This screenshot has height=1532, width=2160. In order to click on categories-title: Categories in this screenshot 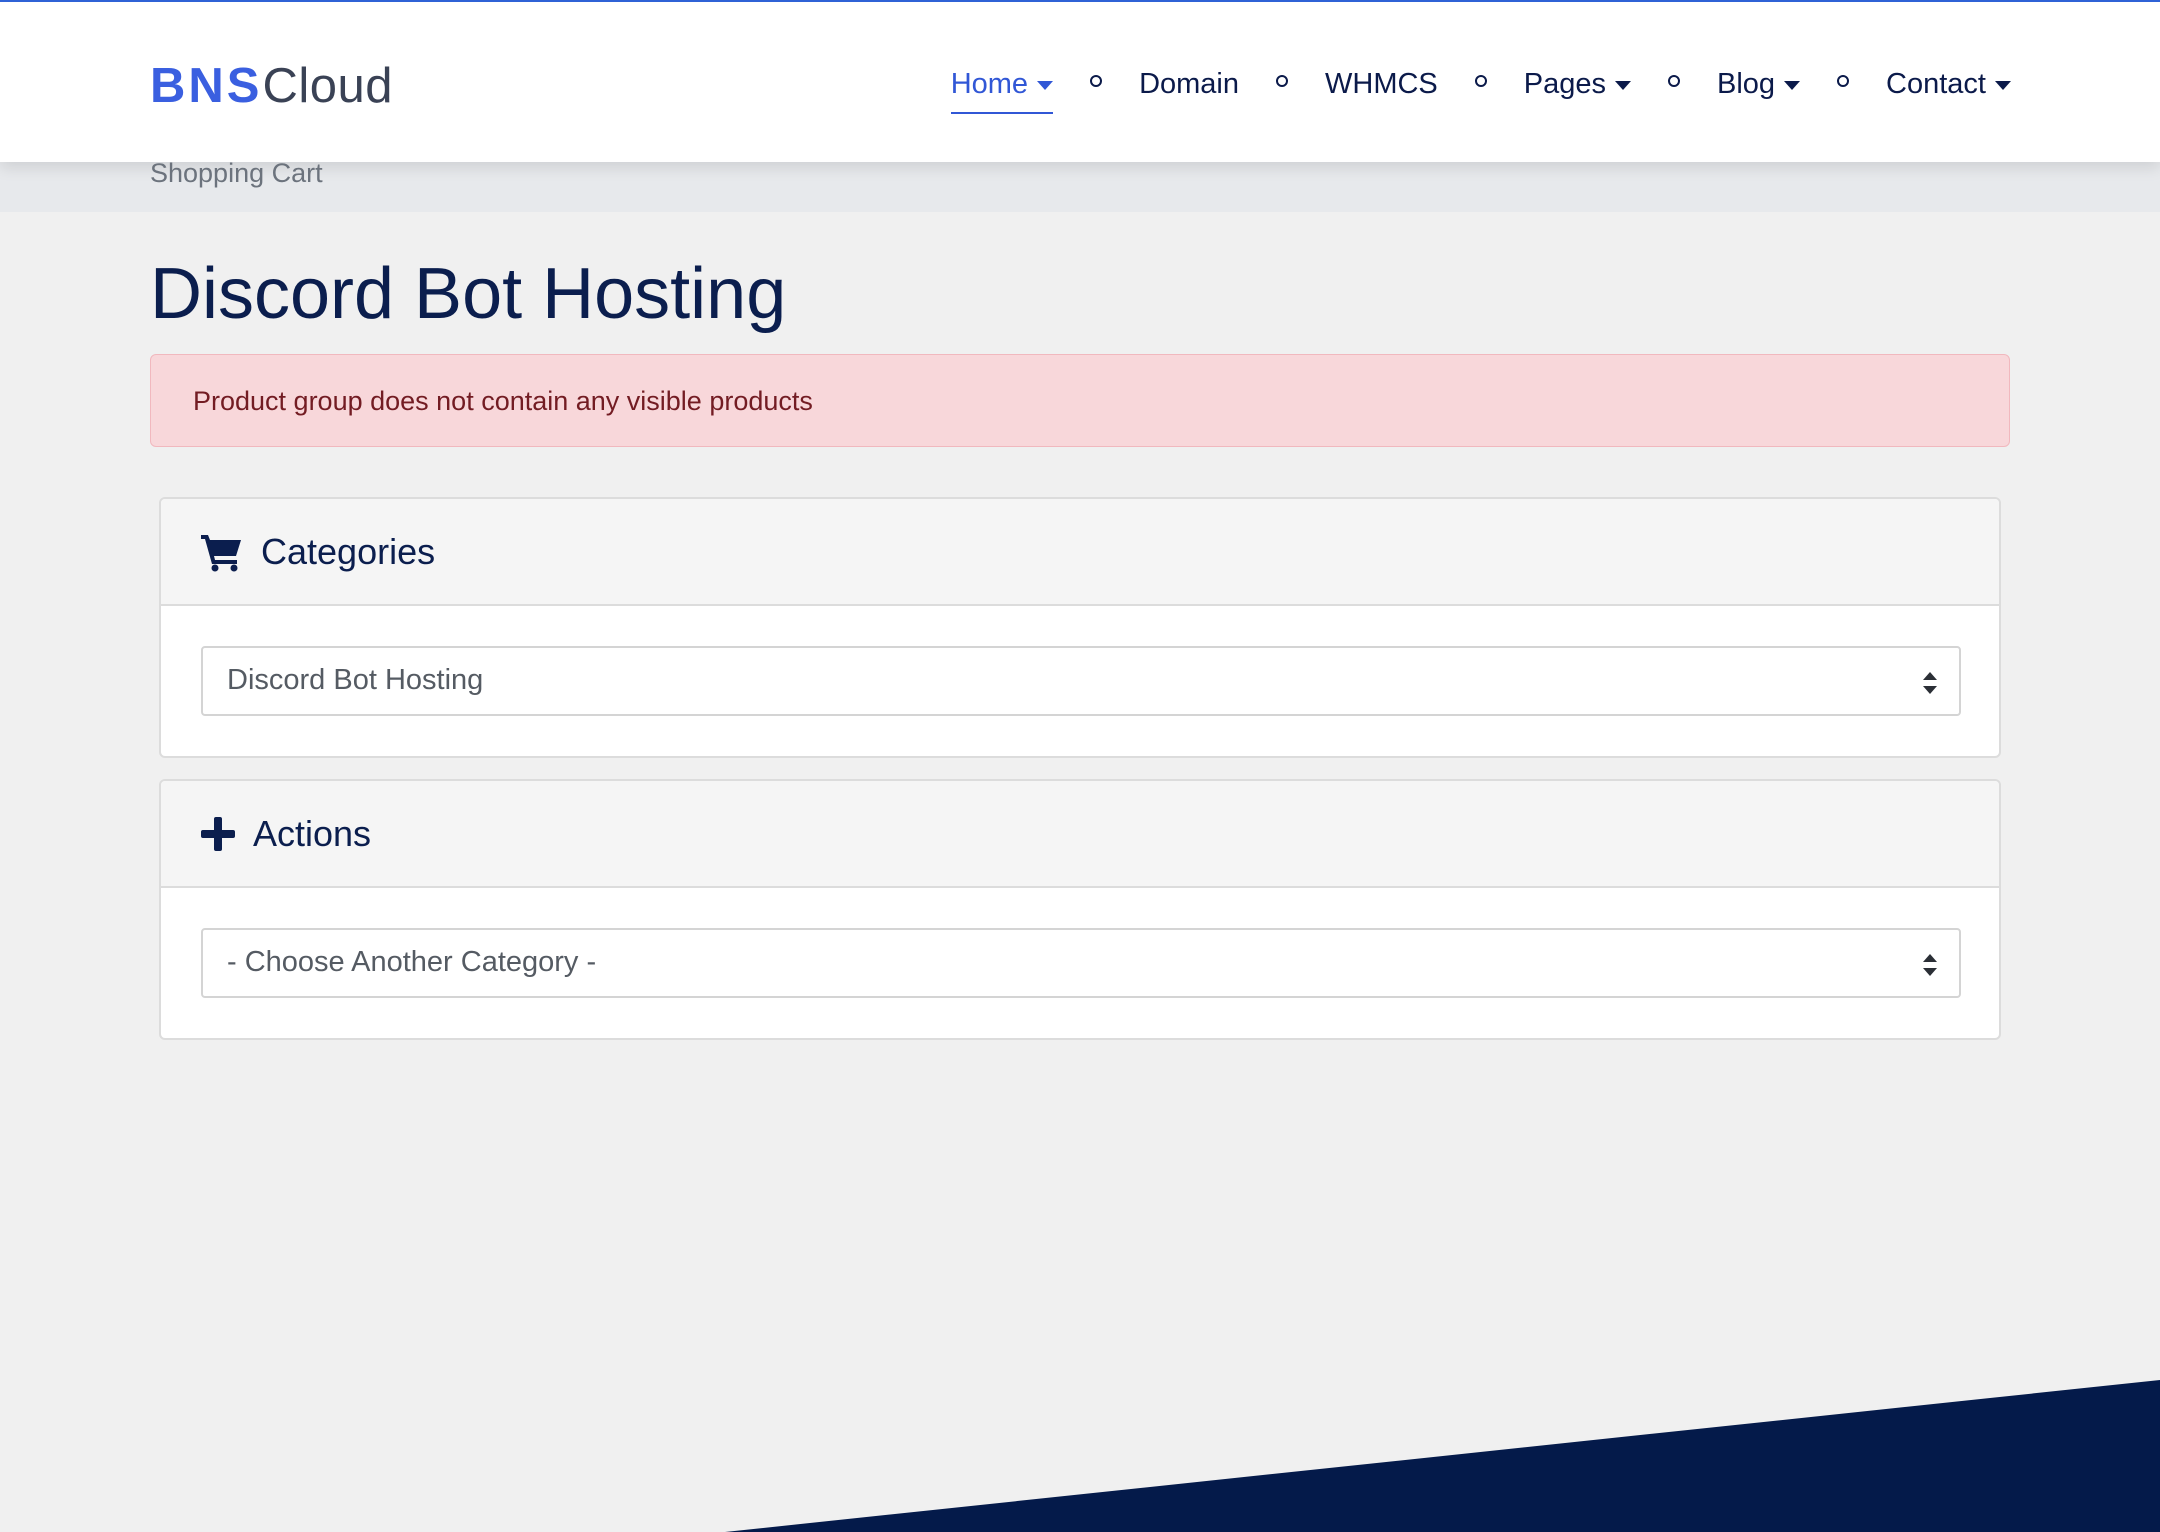, I will do `click(348, 551)`.